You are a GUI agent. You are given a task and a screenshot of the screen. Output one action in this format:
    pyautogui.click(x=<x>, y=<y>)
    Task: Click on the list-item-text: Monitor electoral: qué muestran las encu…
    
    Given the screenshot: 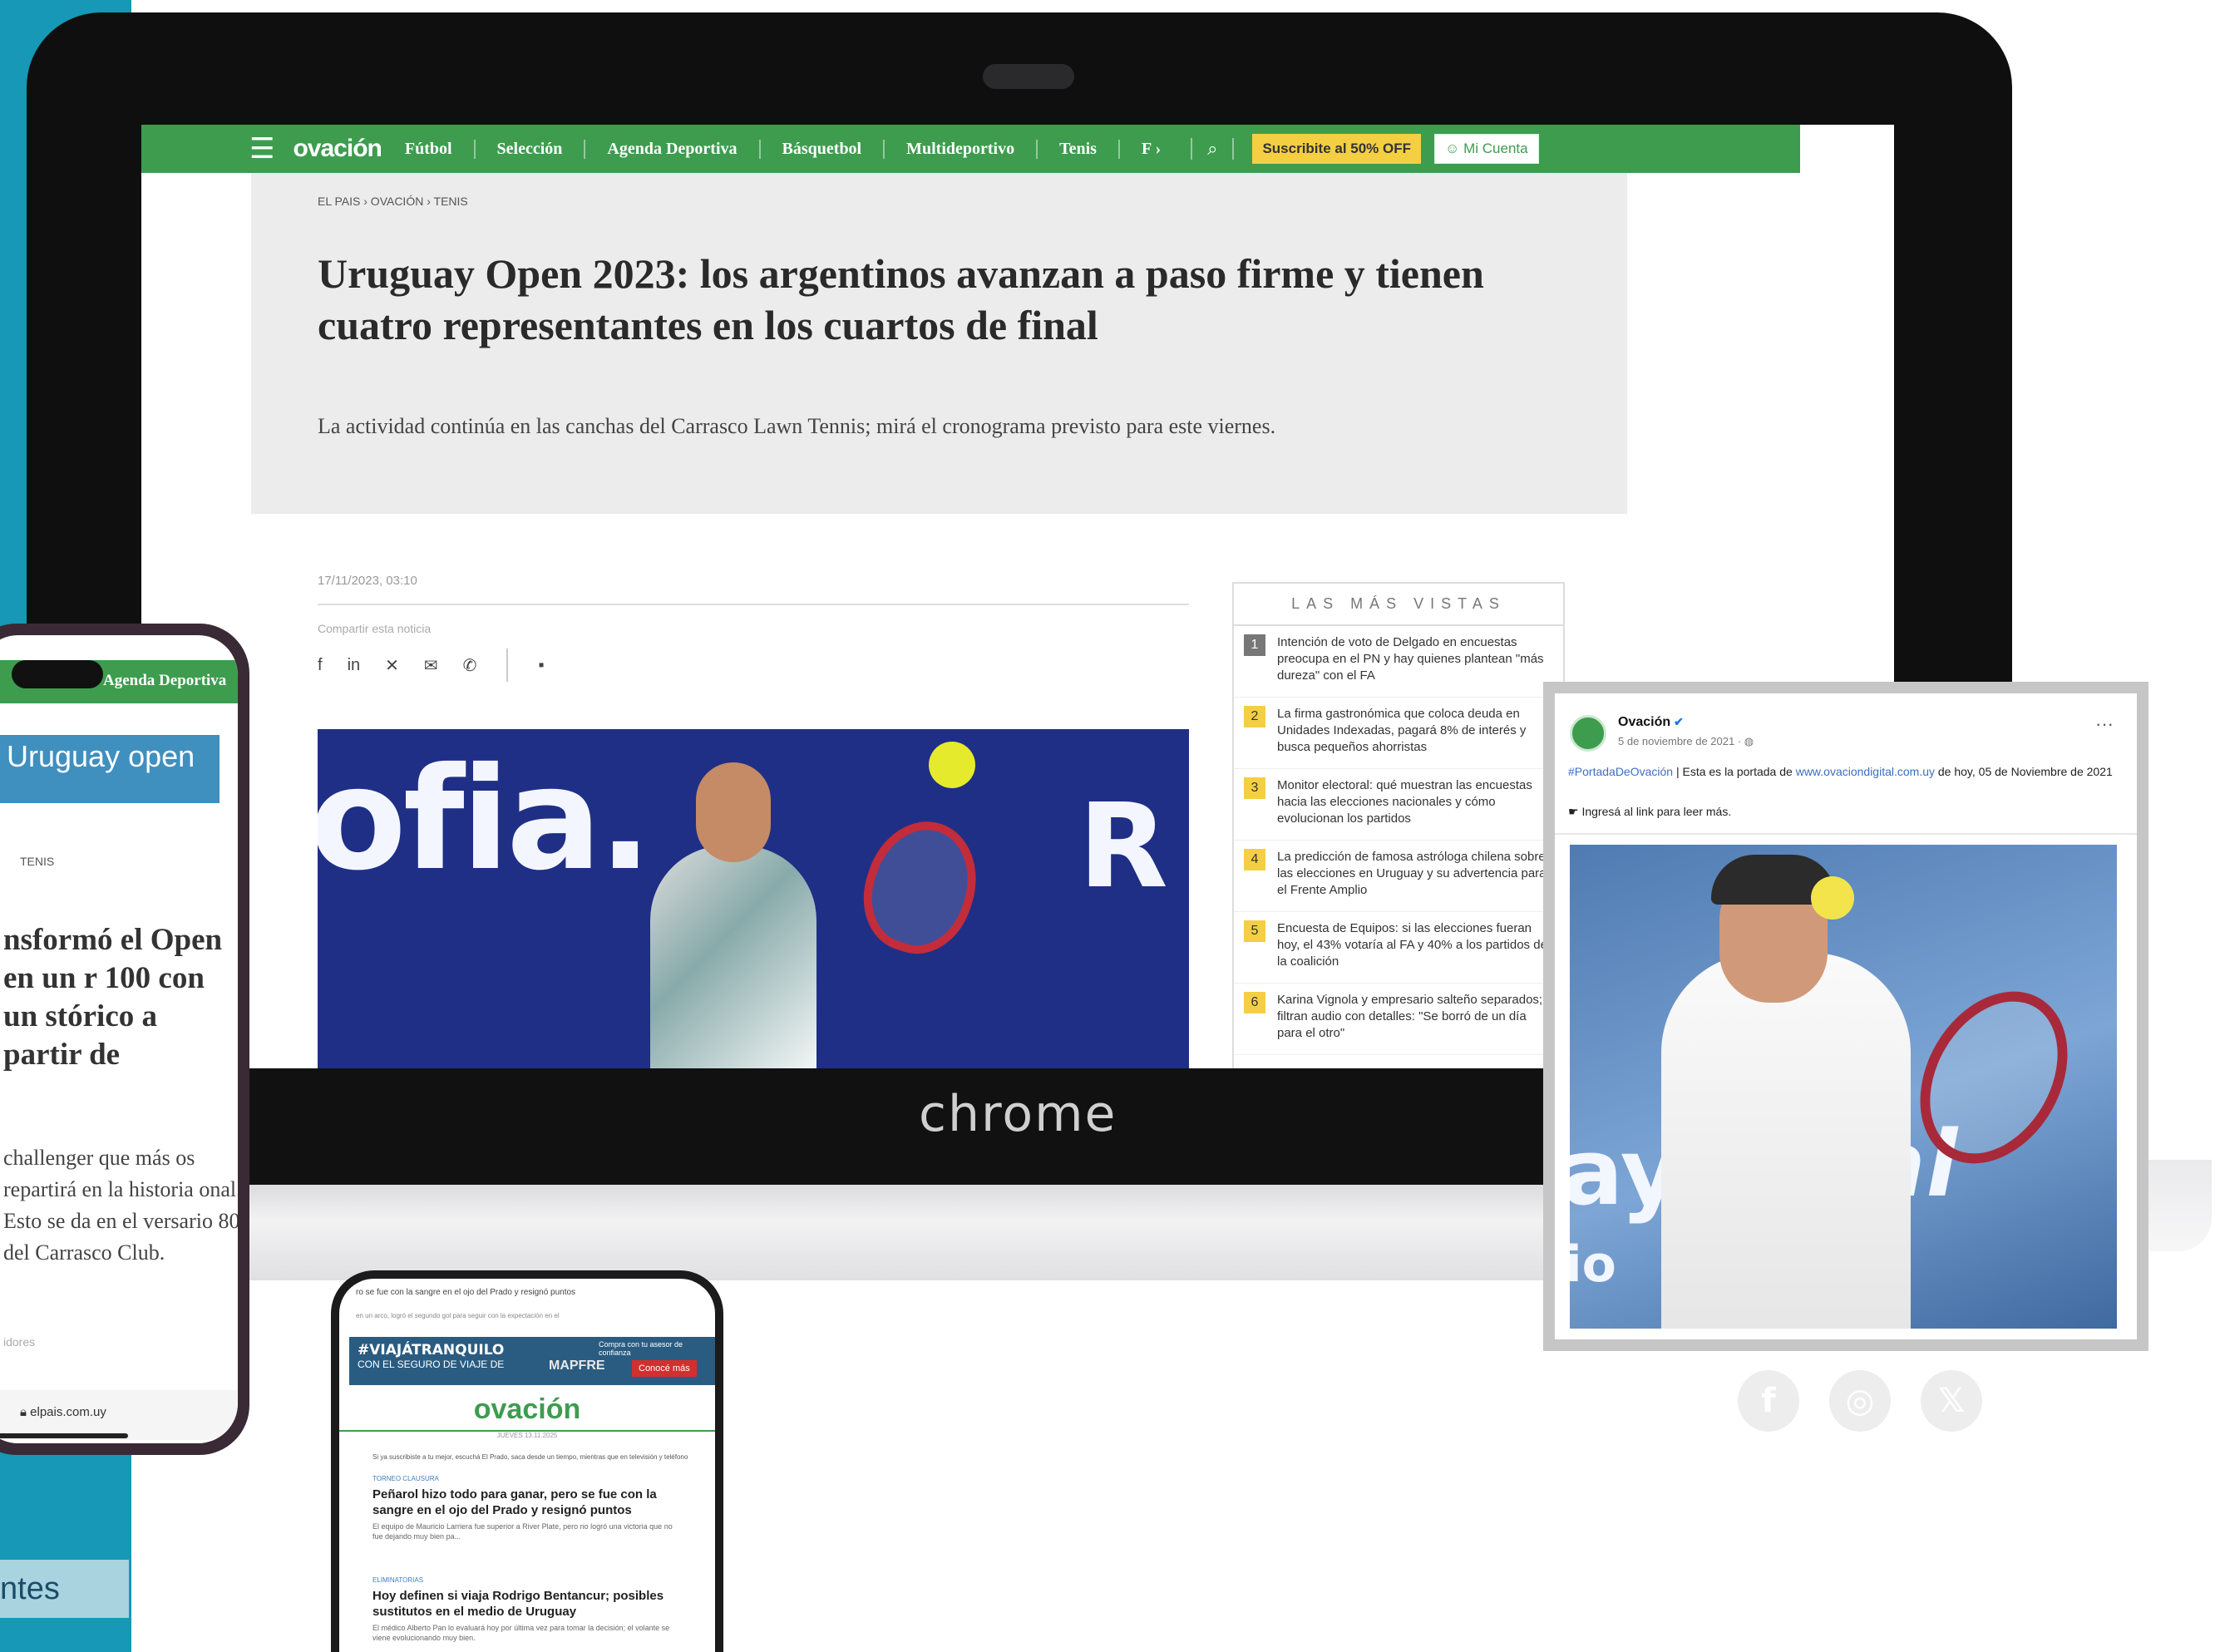 What is the action you would take?
    pyautogui.click(x=1404, y=802)
    